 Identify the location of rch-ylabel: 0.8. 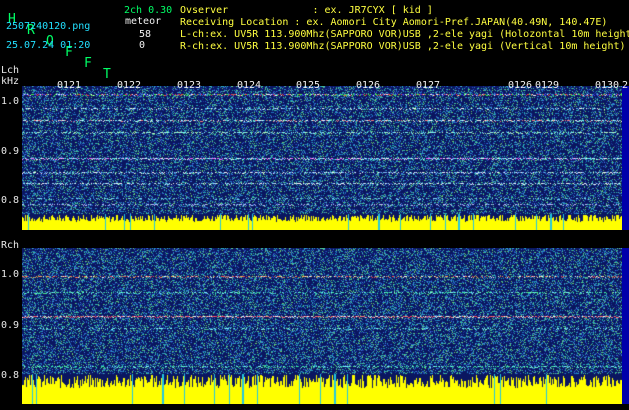
(10, 375).